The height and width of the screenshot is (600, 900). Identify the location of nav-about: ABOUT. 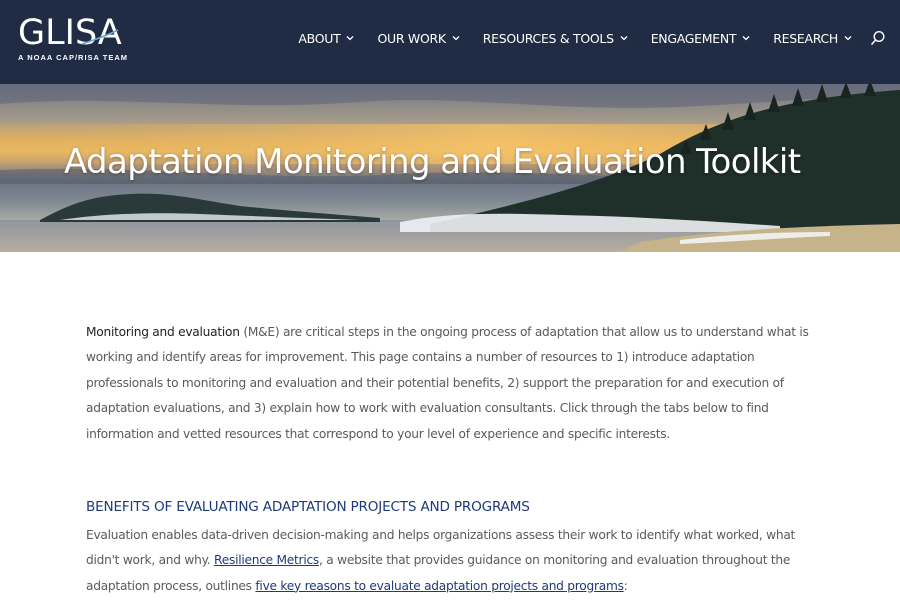
(326, 38).